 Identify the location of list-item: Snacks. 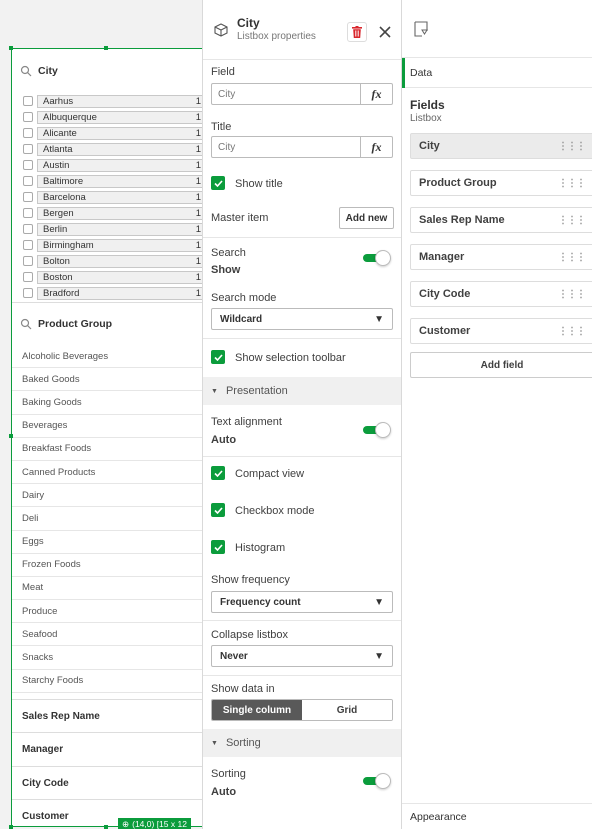
(107, 658).